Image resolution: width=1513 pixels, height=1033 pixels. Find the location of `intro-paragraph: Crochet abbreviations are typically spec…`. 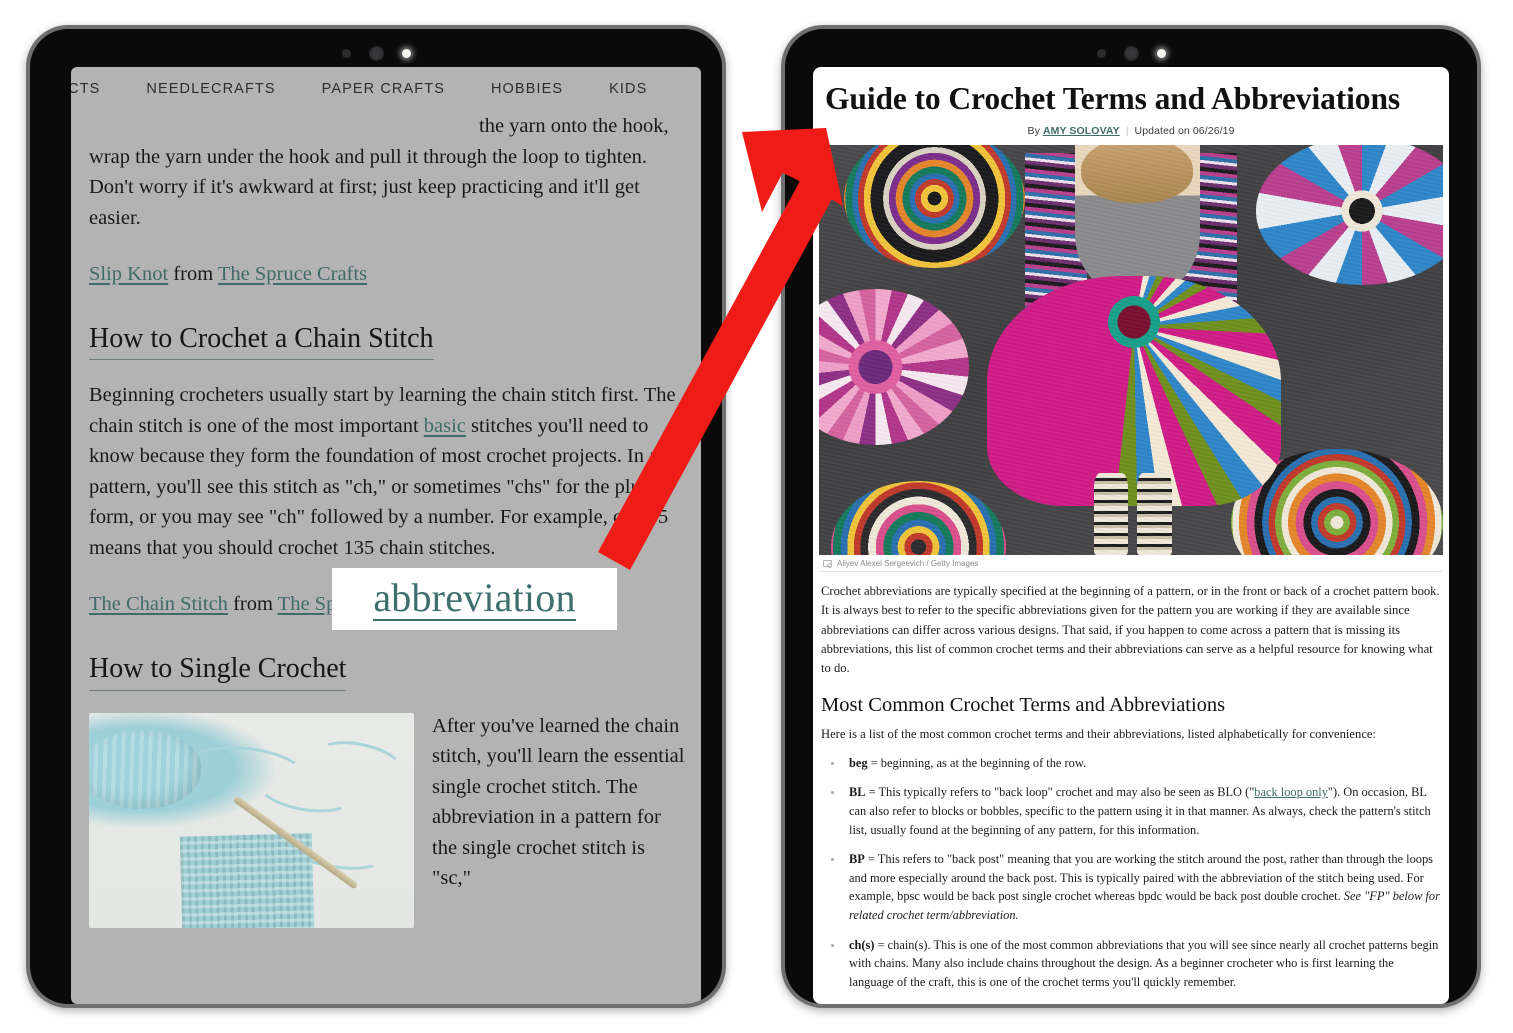

intro-paragraph: Crochet abbreviations are typically spec… is located at coordinates (1130, 629).